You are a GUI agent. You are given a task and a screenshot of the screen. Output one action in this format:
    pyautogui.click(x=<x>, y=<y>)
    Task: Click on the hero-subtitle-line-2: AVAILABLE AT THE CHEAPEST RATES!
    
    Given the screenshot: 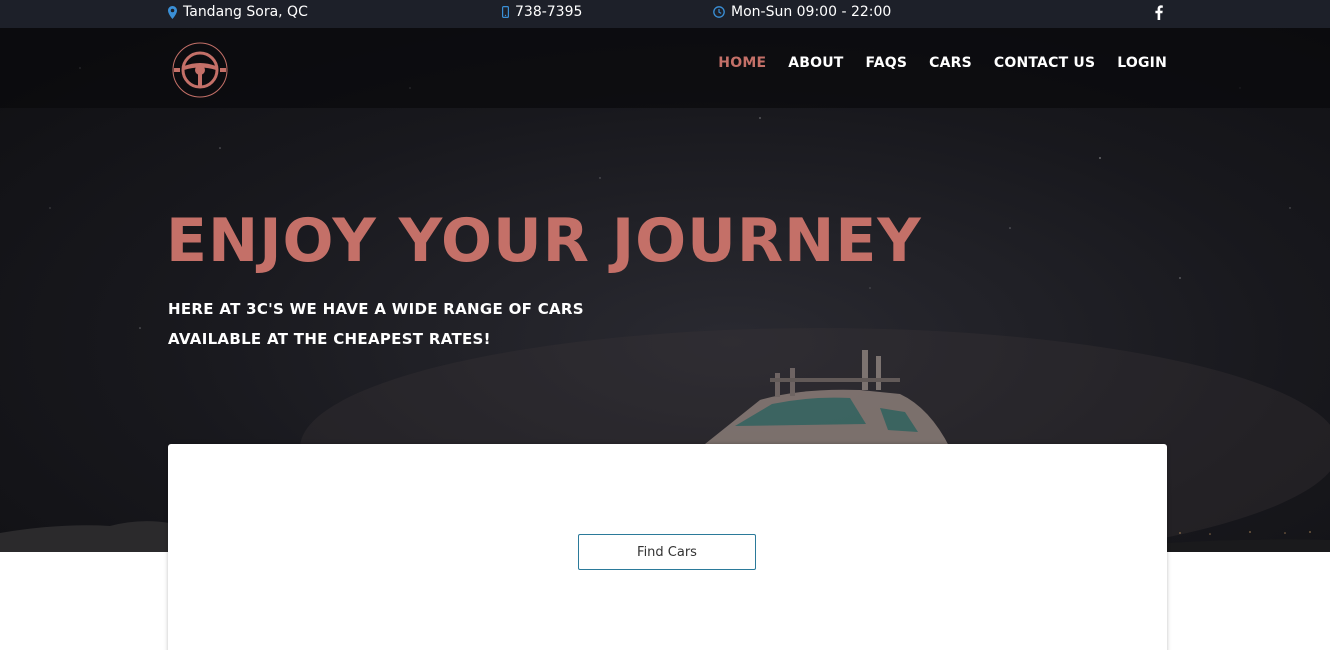 What is the action you would take?
    pyautogui.click(x=329, y=339)
    